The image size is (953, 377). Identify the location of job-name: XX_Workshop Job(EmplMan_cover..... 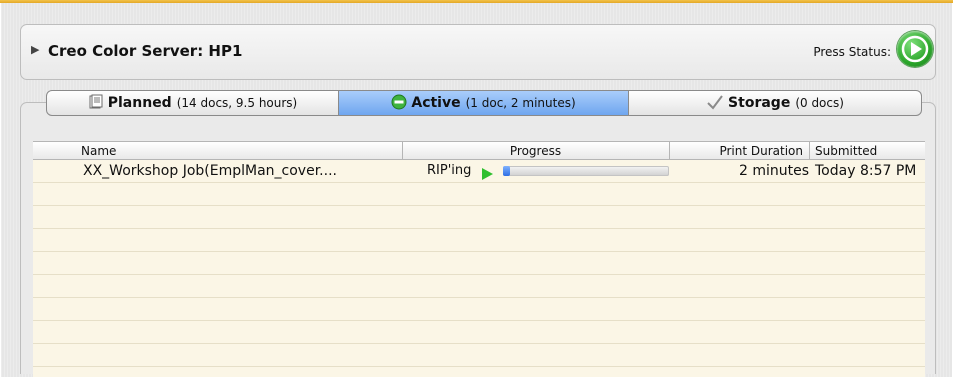
(210, 171).